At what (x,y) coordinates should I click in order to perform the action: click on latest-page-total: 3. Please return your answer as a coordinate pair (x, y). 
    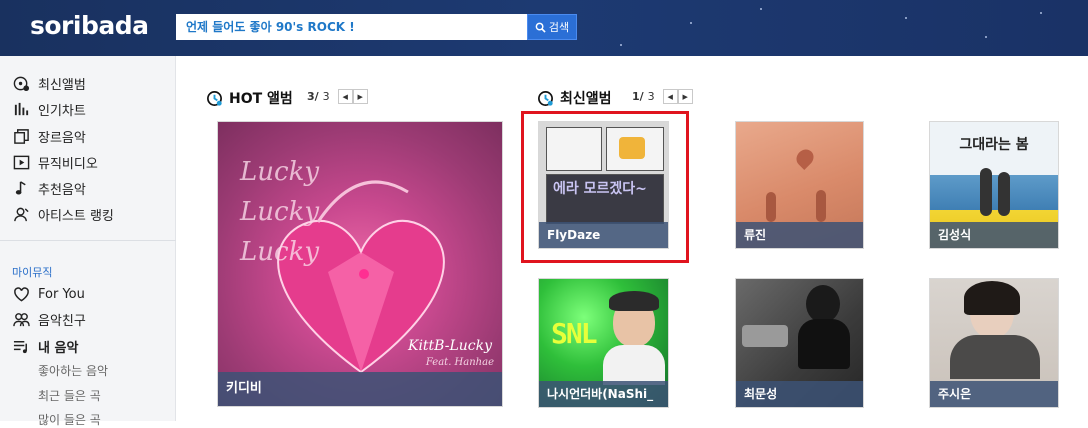
    Looking at the image, I should click on (651, 96).